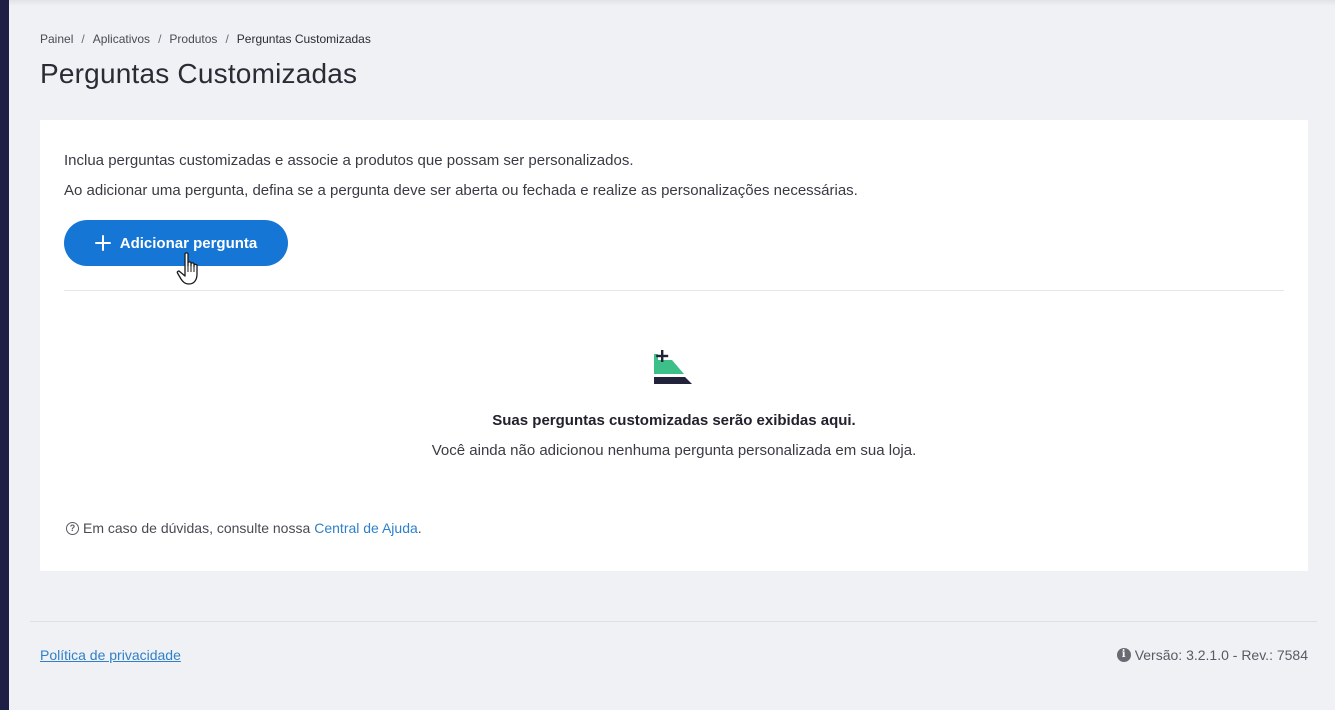 Image resolution: width=1335 pixels, height=710 pixels. Describe the element at coordinates (193, 39) in the screenshot. I see `breadcrumb-produtos: Produtos` at that location.